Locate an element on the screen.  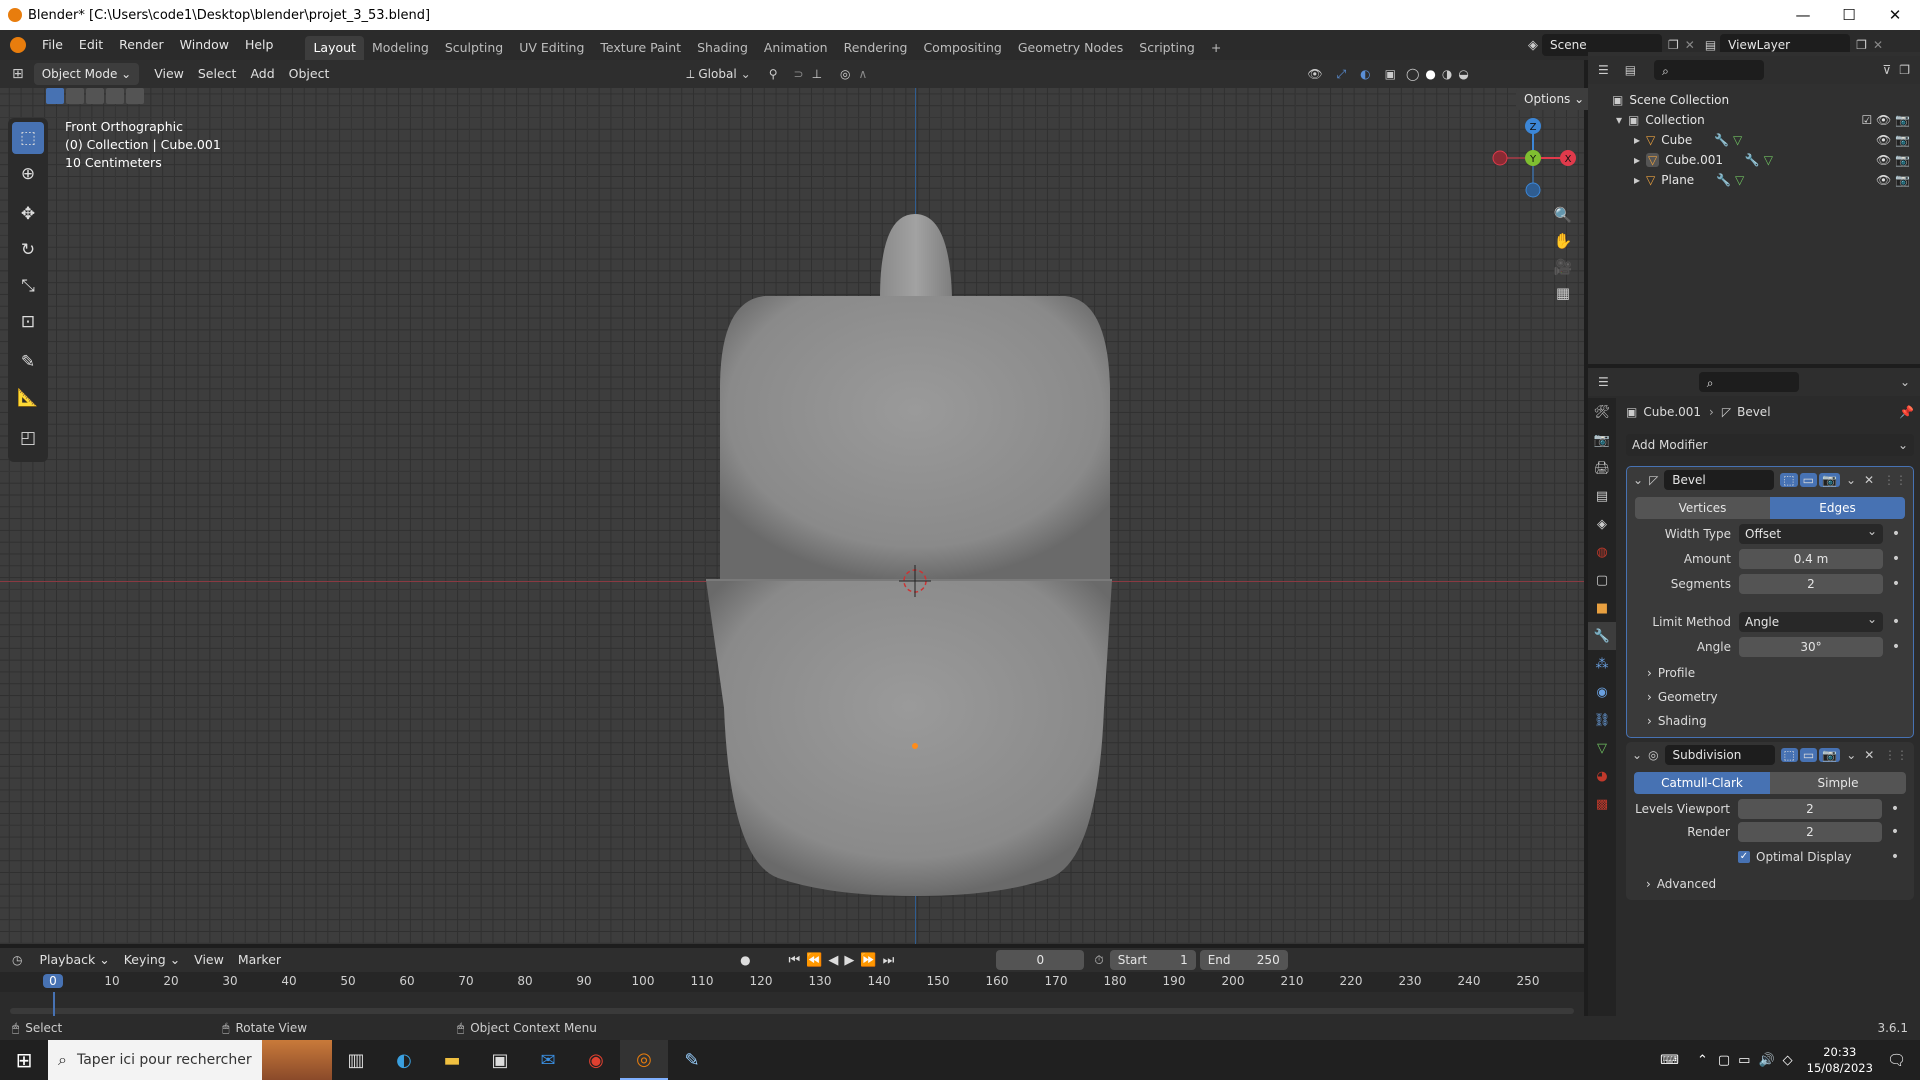
outliner-editor-icon: ☰ is located at coordinates (1603, 70).